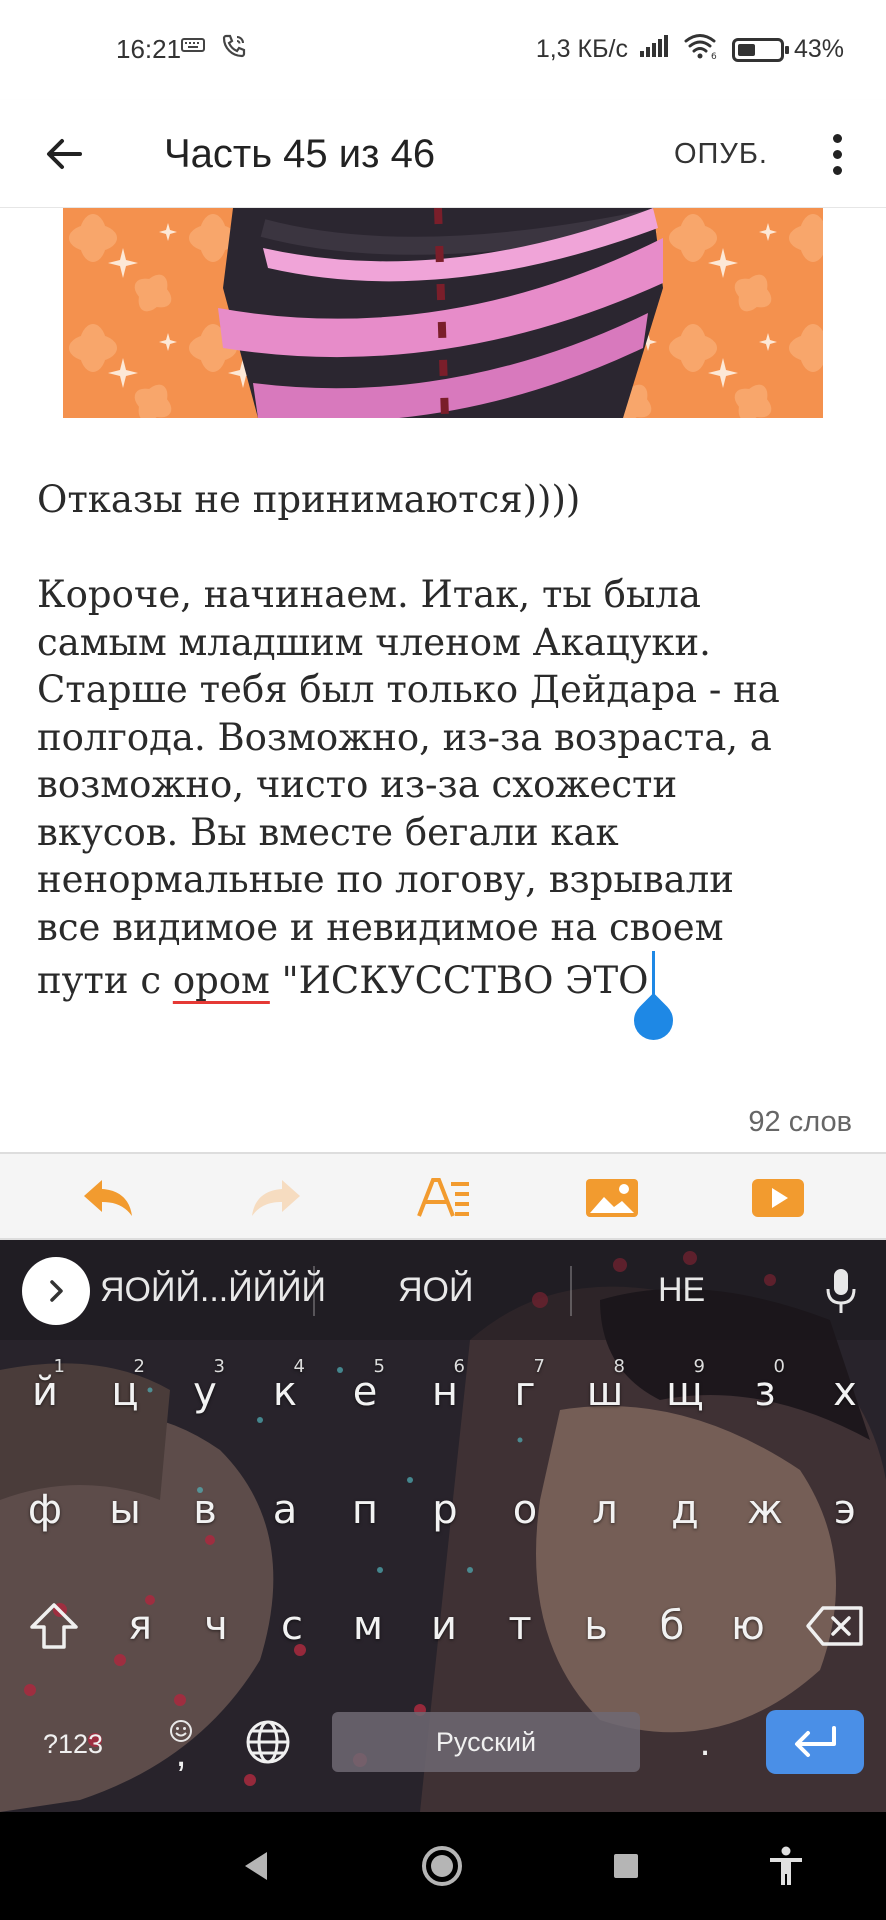 This screenshot has width=886, height=1920. Describe the element at coordinates (149, 49) in the screenshot. I see `status-time: 16:21` at that location.